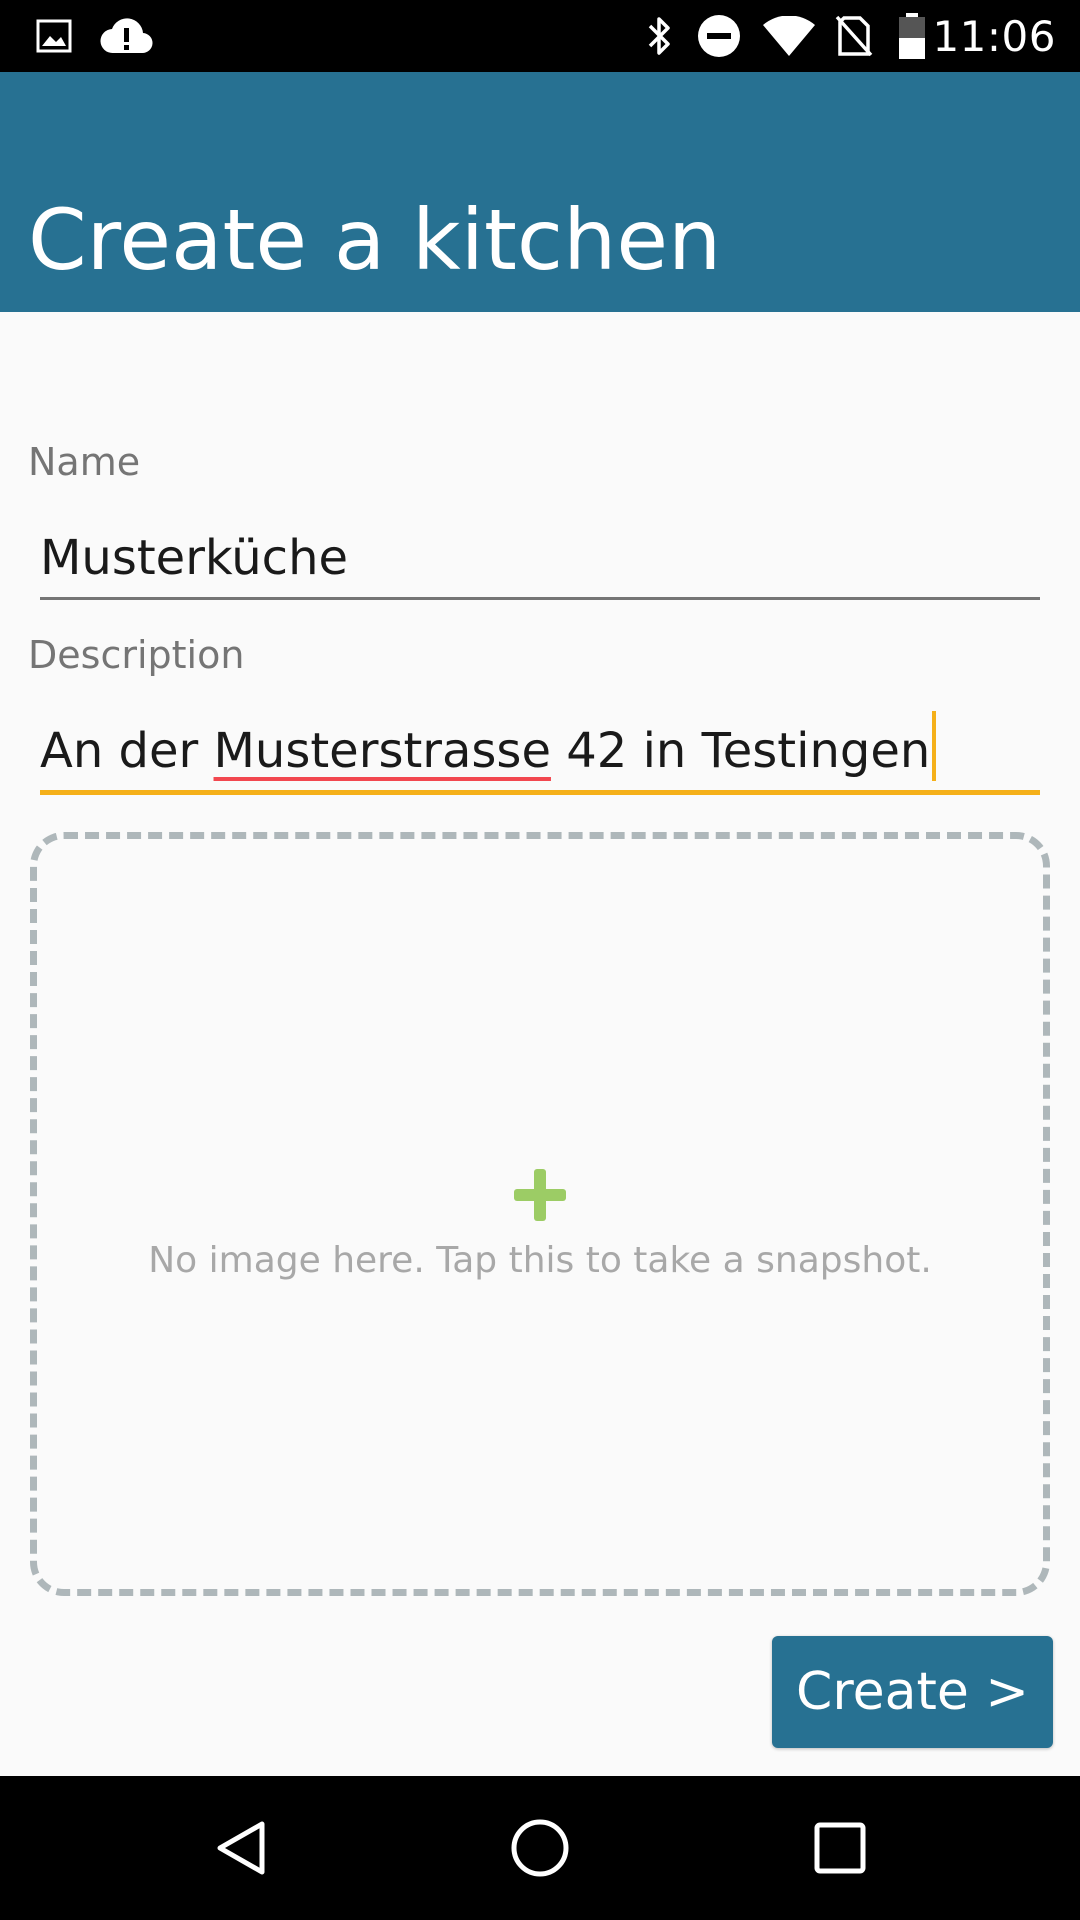  What do you see at coordinates (540, 562) in the screenshot?
I see `name-field: Musterküche` at bounding box center [540, 562].